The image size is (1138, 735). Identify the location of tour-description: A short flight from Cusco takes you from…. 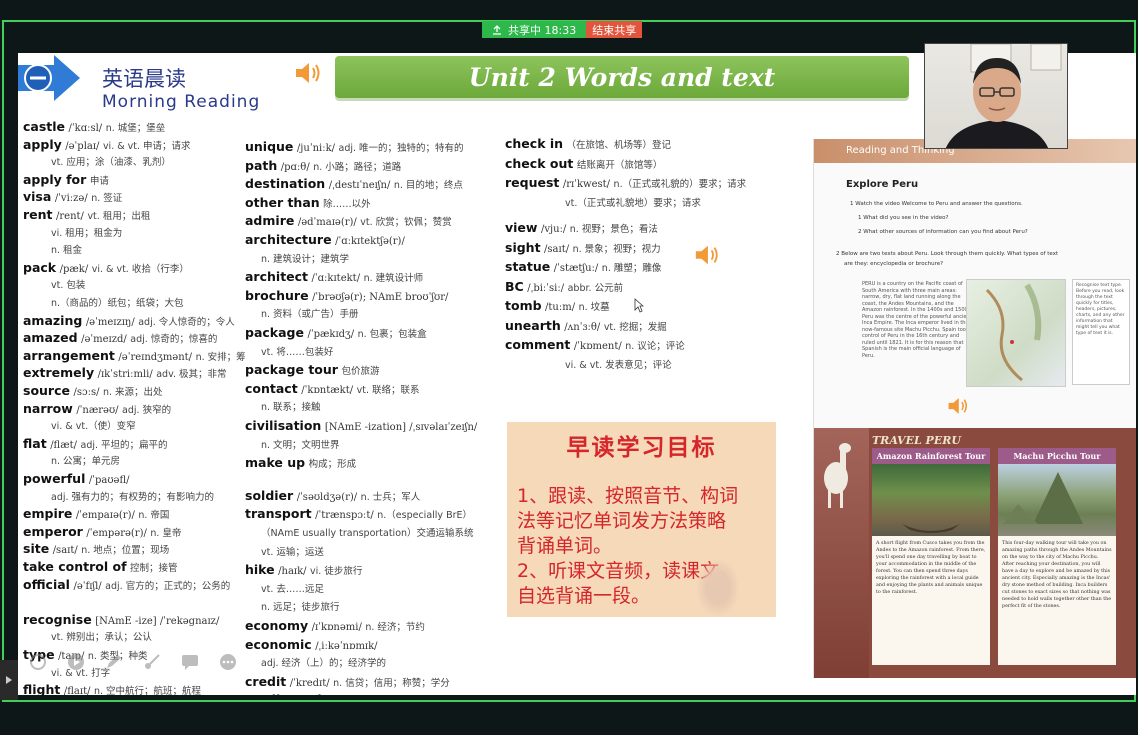
(931, 568).